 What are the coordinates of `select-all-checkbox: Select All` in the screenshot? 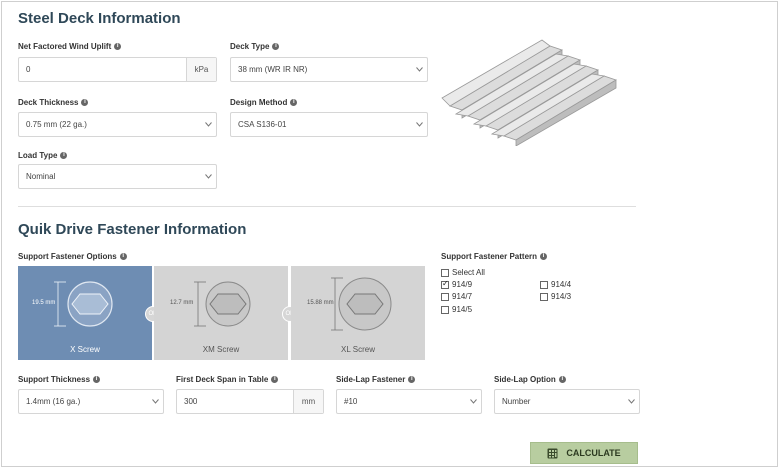 It's located at (463, 272).